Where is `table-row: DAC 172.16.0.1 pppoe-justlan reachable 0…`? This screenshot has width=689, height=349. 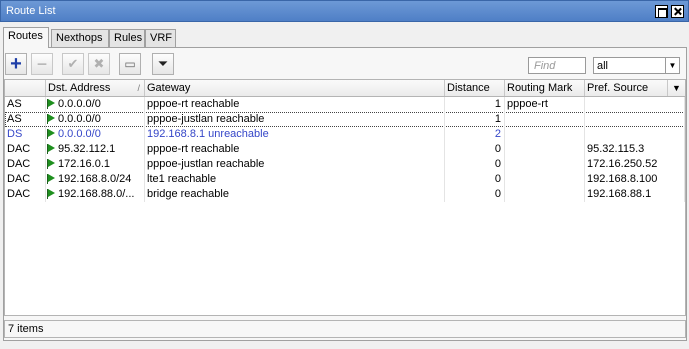 table-row: DAC 172.16.0.1 pppoe-justlan reachable 0… is located at coordinates (345, 164).